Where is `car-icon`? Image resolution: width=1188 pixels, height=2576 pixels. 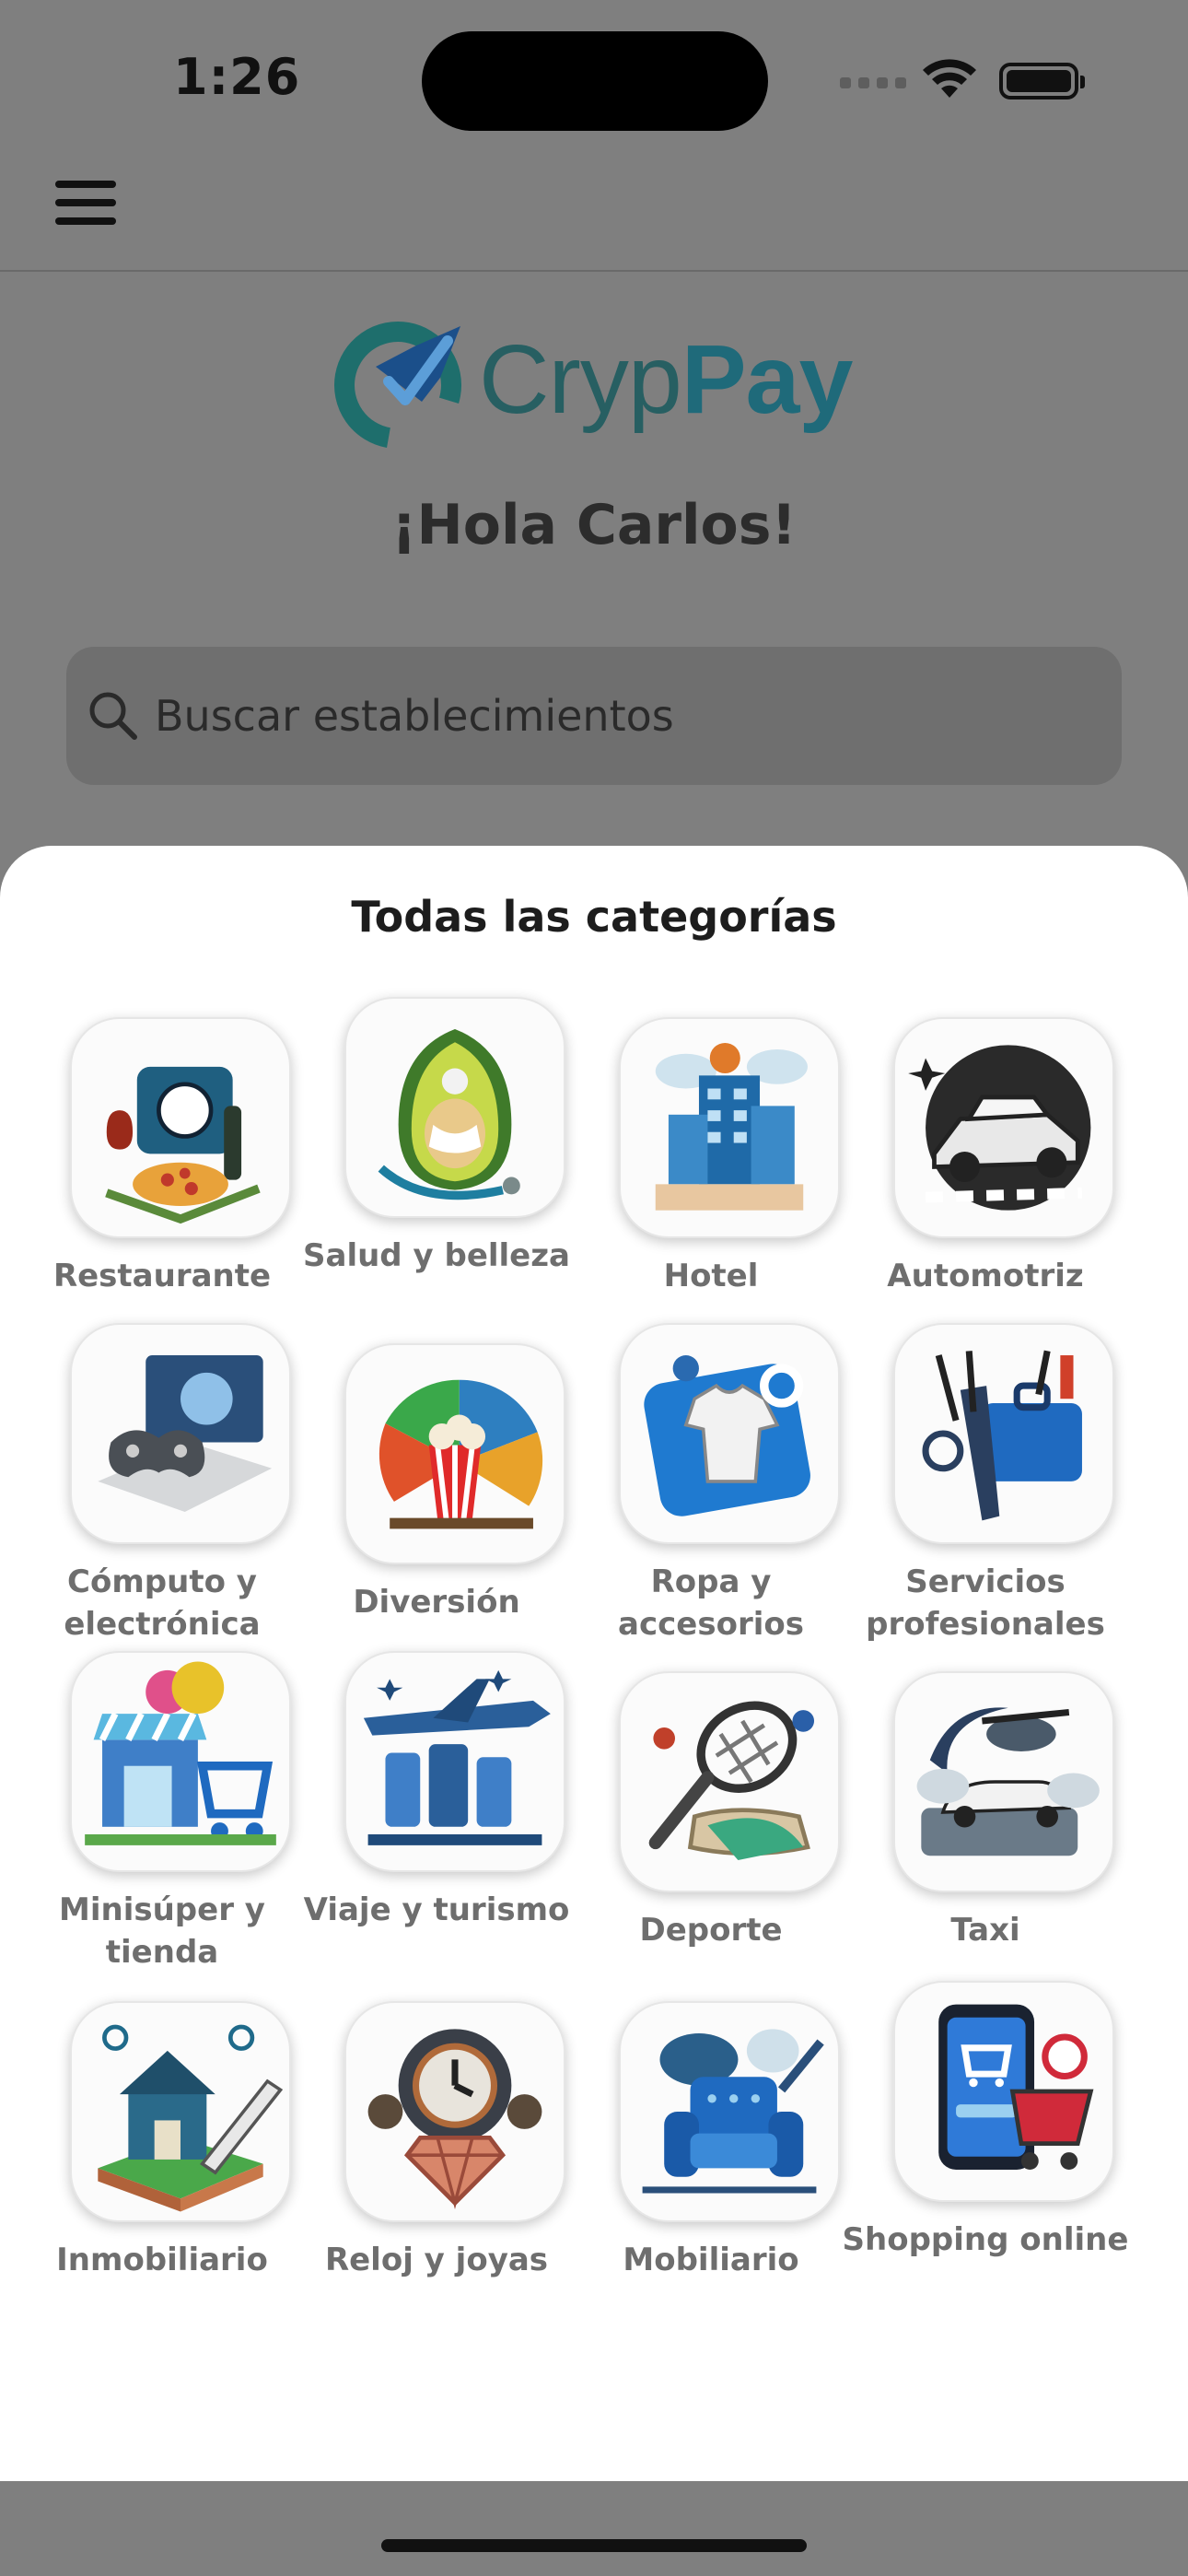 car-icon is located at coordinates (1004, 1127).